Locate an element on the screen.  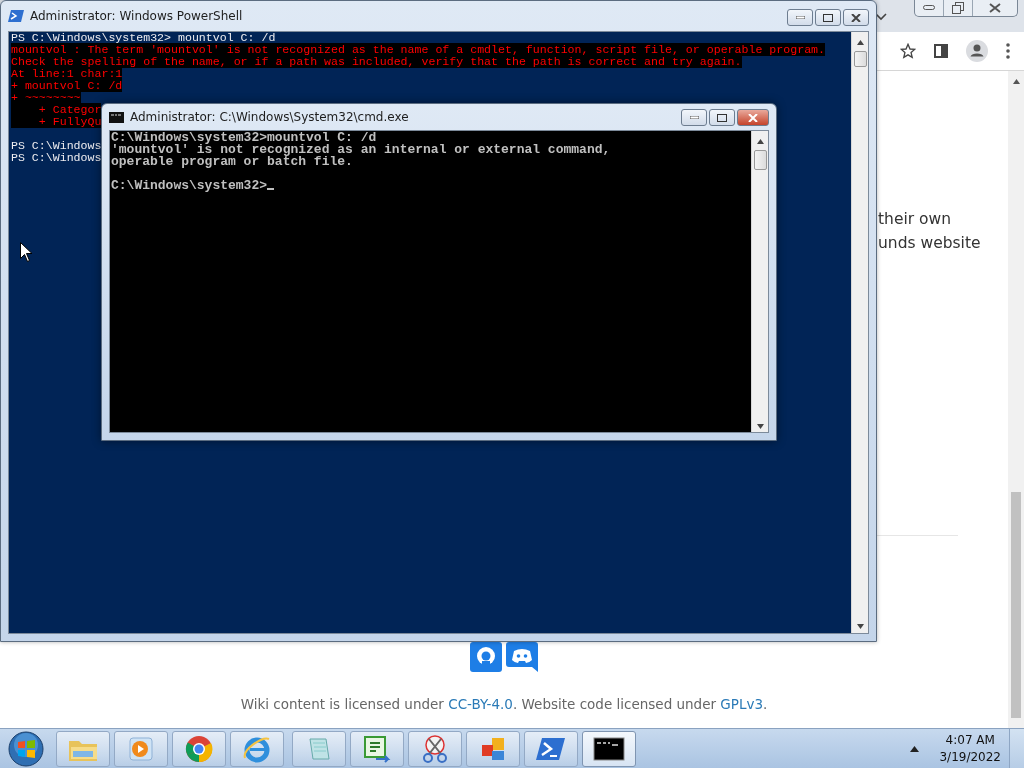
star-icon is located at coordinates (908, 51).